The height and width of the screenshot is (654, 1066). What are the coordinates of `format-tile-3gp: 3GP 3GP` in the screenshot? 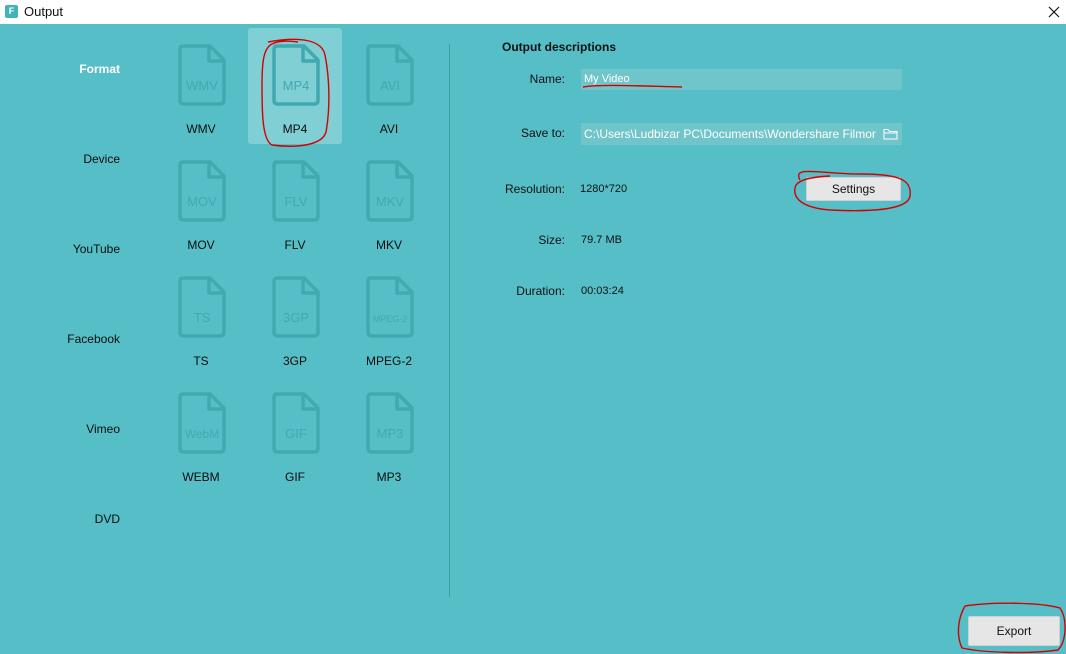 It's located at (295, 318).